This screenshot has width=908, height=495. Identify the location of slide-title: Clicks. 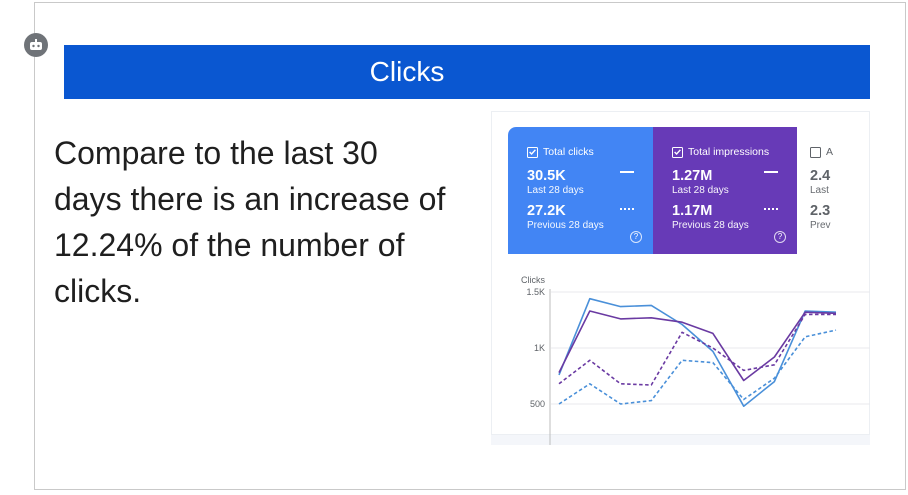
(407, 71).